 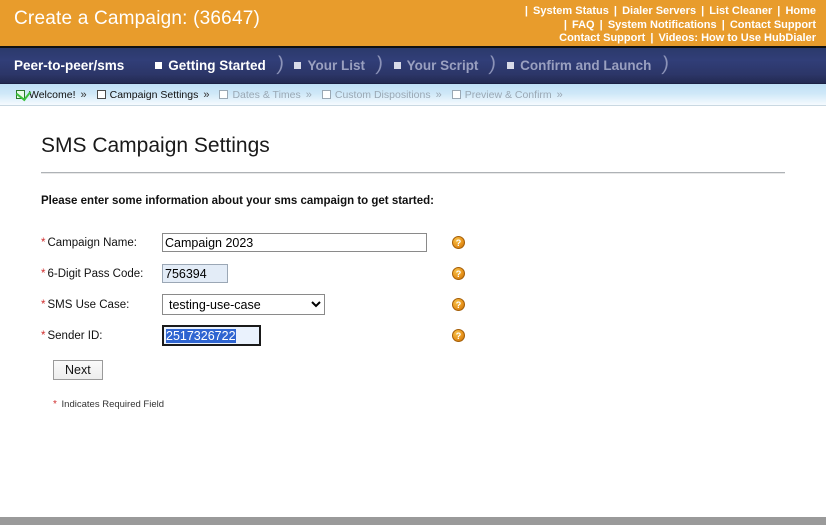 I want to click on control-sms-use-case: testing-use-case, so click(x=303, y=304).